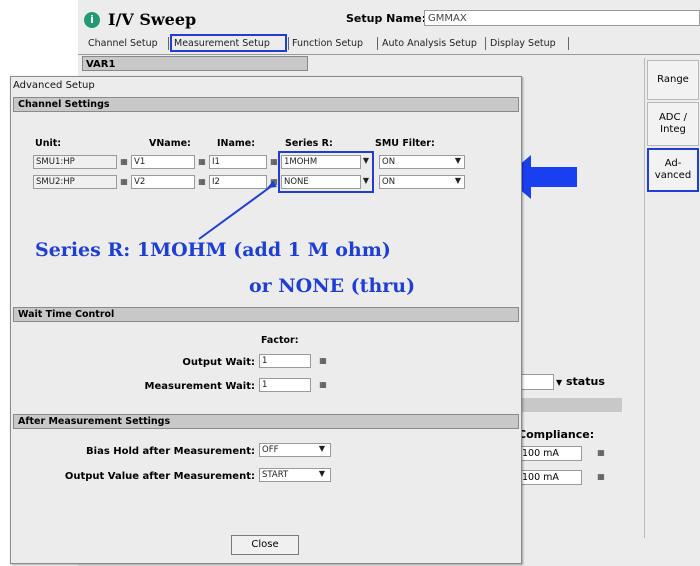 This screenshot has width=700, height=566. Describe the element at coordinates (170, 451) in the screenshot. I see `bias-hold-label: Bias Hold after Measurement:` at that location.